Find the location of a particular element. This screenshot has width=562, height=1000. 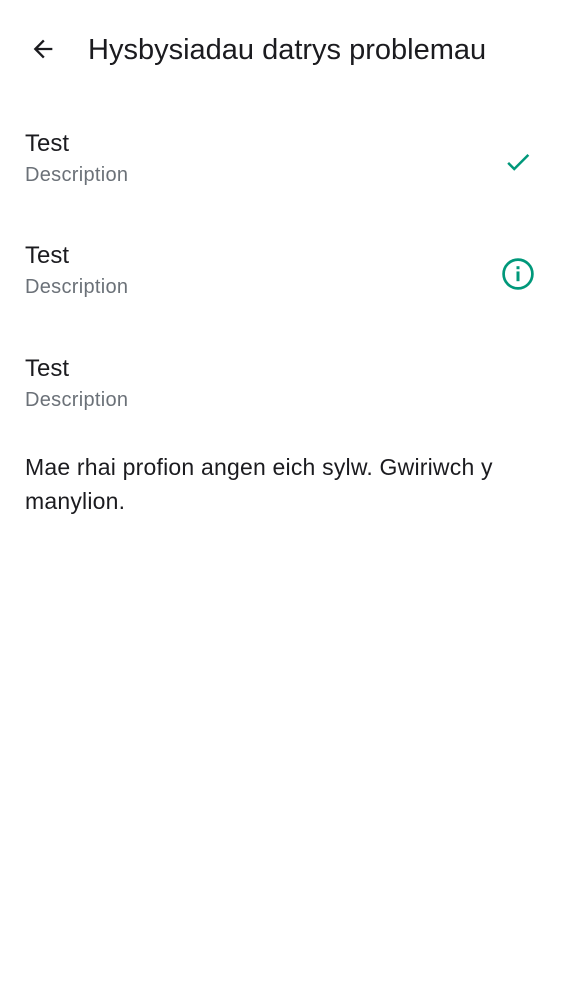

status-passed is located at coordinates (518, 162).